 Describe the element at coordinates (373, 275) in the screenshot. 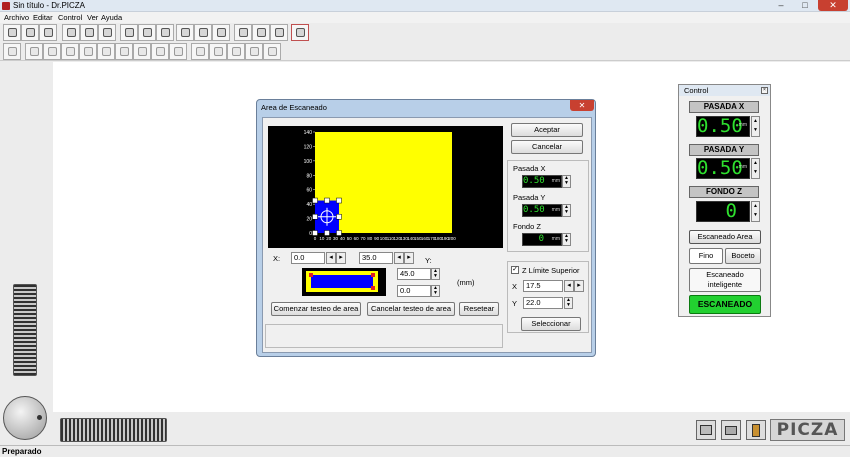

I see `mini-handle-tr` at that location.